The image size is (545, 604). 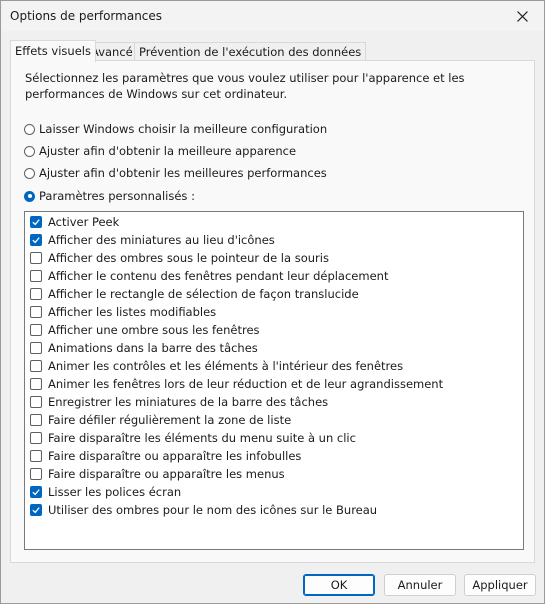 I want to click on cancel-button: Annuler, so click(x=420, y=585).